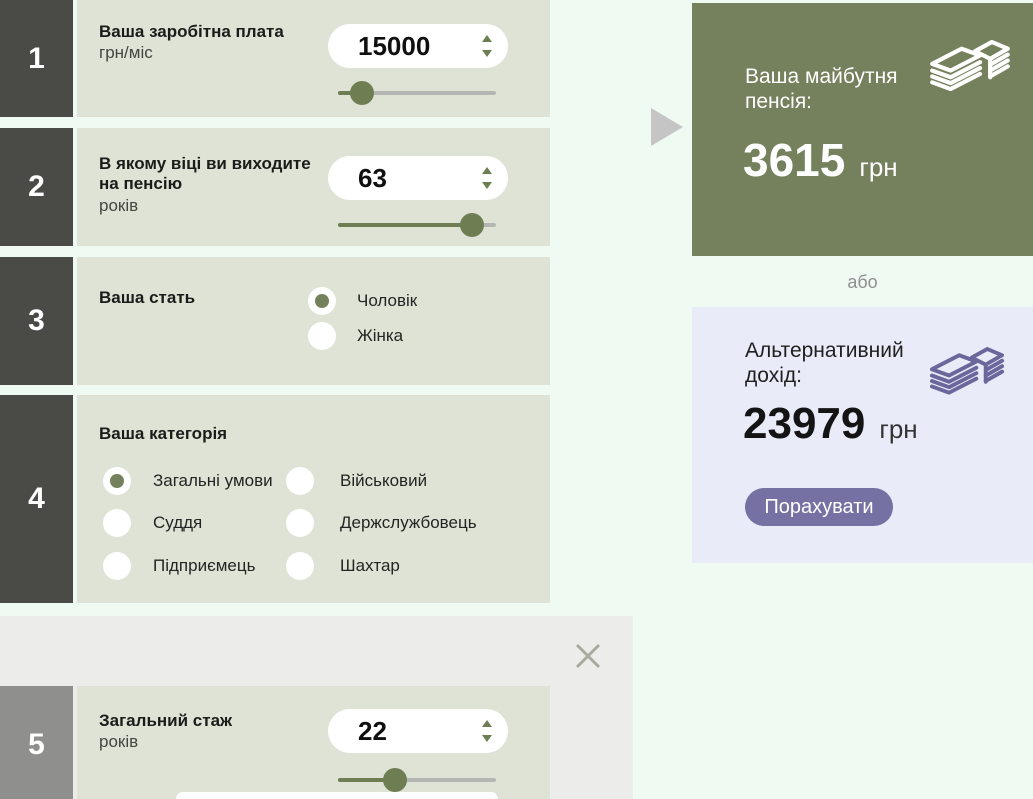 The width and height of the screenshot is (1033, 799). I want to click on experience-value: 22, so click(372, 731).